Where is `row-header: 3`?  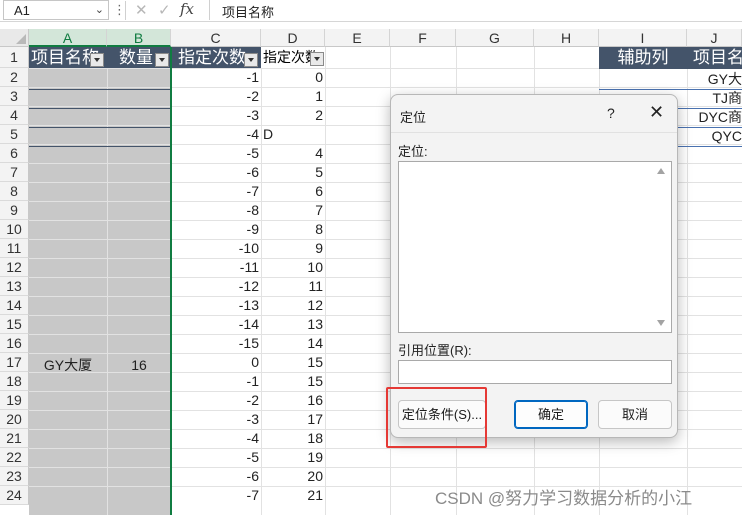
row-header: 3 is located at coordinates (14, 96).